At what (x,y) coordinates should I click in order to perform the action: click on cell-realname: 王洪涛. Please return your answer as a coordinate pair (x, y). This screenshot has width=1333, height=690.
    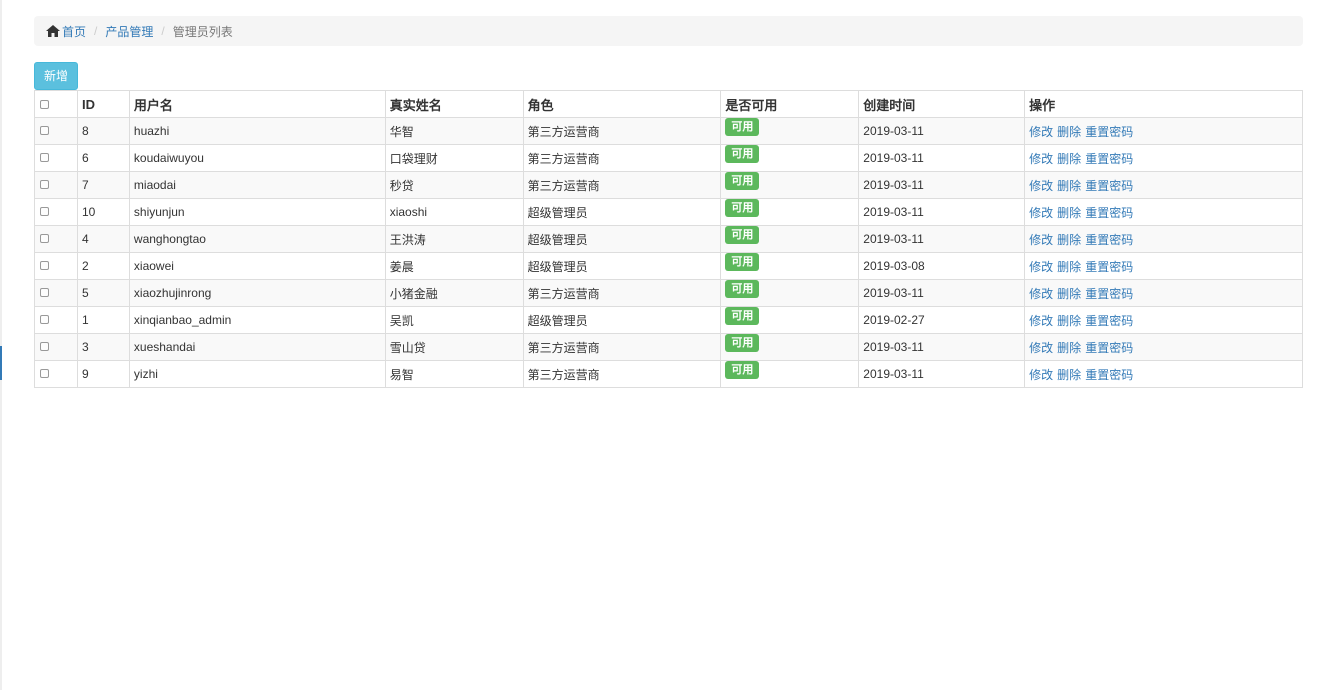
    Looking at the image, I should click on (454, 239).